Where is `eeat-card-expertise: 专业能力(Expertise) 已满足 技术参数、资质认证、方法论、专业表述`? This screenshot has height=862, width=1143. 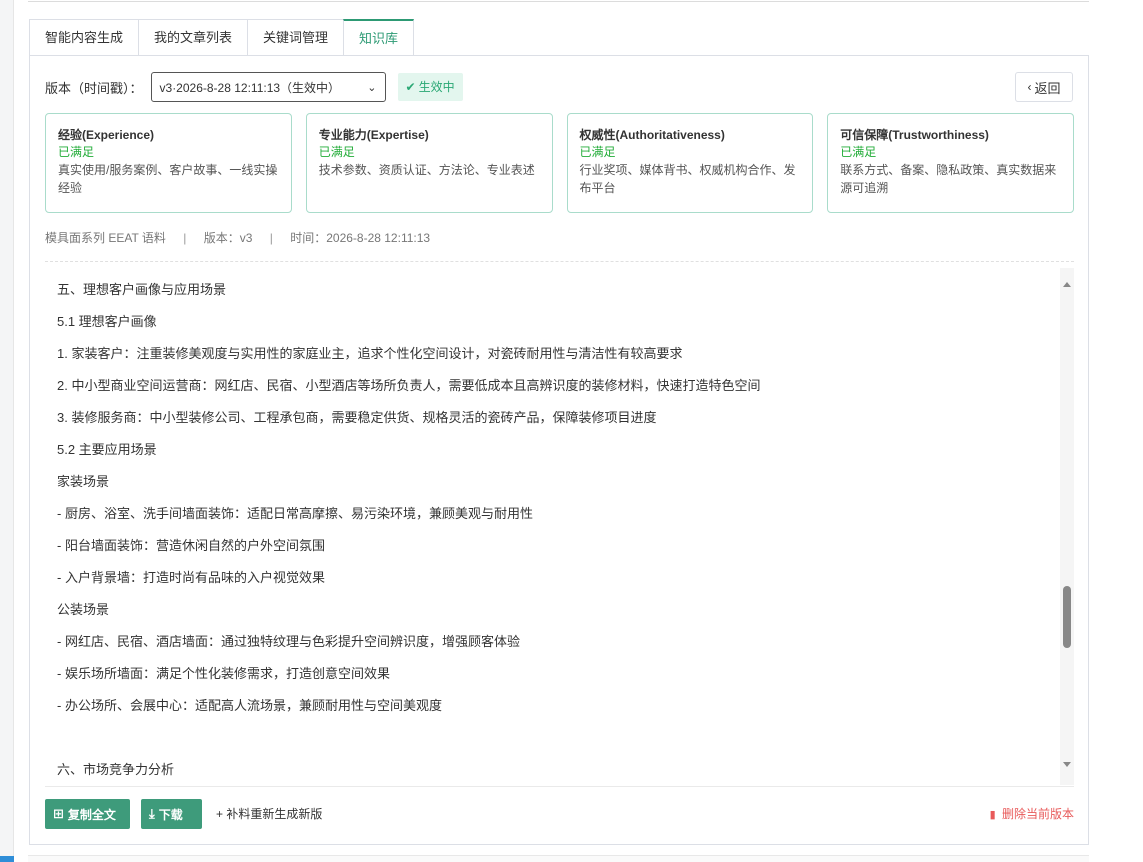 eeat-card-expertise: 专业能力(Expertise) 已满足 技术参数、资质认证、方法论、专业表述 is located at coordinates (429, 163).